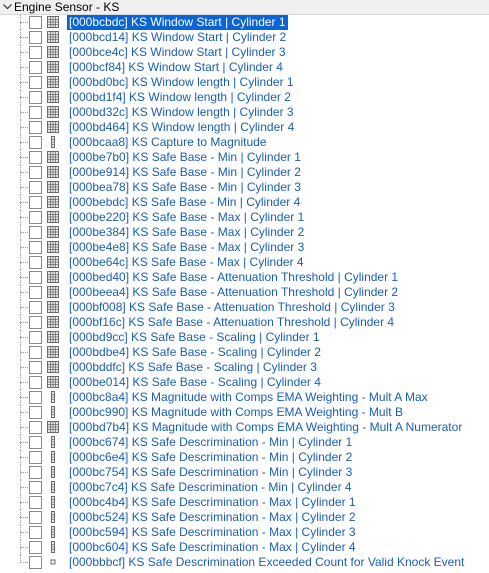 Image resolution: width=489 pixels, height=573 pixels. I want to click on tree-item: [000bd0bc] KS Window length | Cylinder 1, so click(244, 82).